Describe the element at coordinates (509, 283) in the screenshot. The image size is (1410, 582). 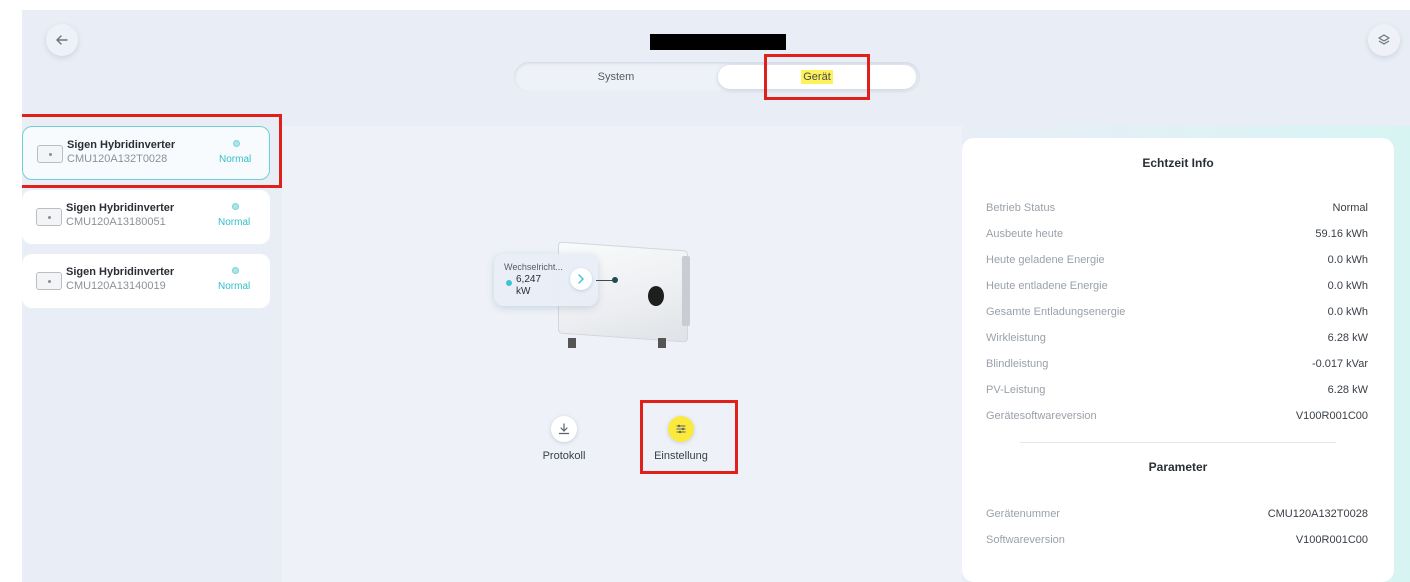
I see `power-dot-icon` at that location.